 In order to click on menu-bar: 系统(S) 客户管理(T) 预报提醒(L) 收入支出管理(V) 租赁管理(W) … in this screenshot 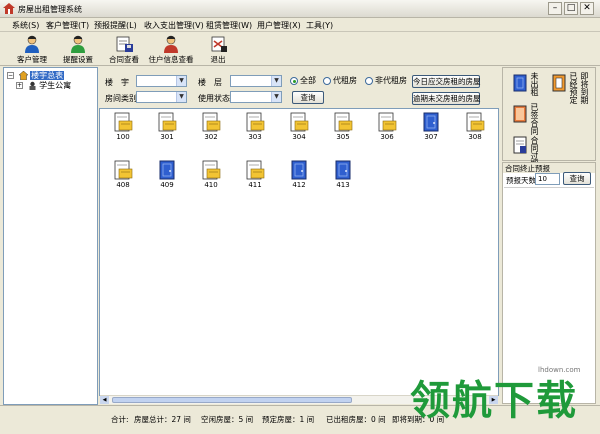, I will do `click(300, 25)`.